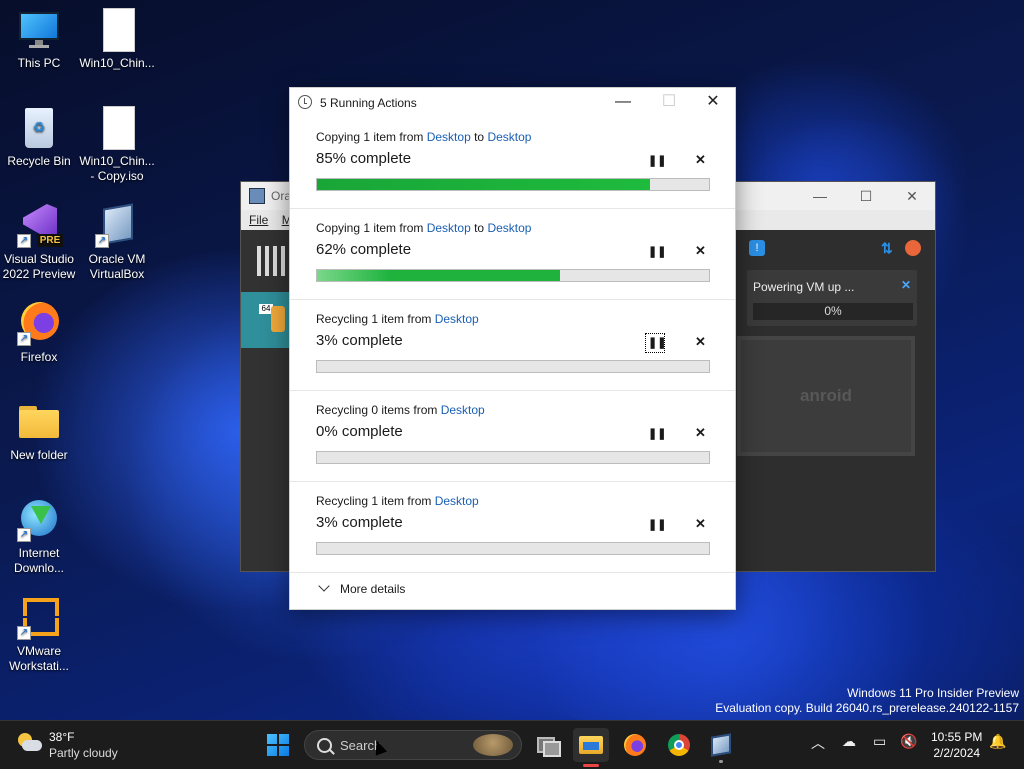 The image size is (1024, 769). I want to click on operation-prefix: Copying 1 item from, so click(371, 228).